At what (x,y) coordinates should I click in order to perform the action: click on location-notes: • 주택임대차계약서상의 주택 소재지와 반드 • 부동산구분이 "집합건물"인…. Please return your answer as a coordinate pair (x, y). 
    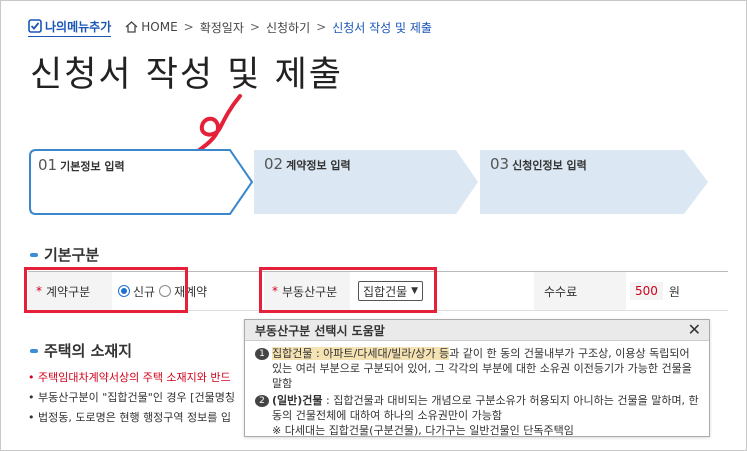
    Looking at the image, I should click on (138, 398).